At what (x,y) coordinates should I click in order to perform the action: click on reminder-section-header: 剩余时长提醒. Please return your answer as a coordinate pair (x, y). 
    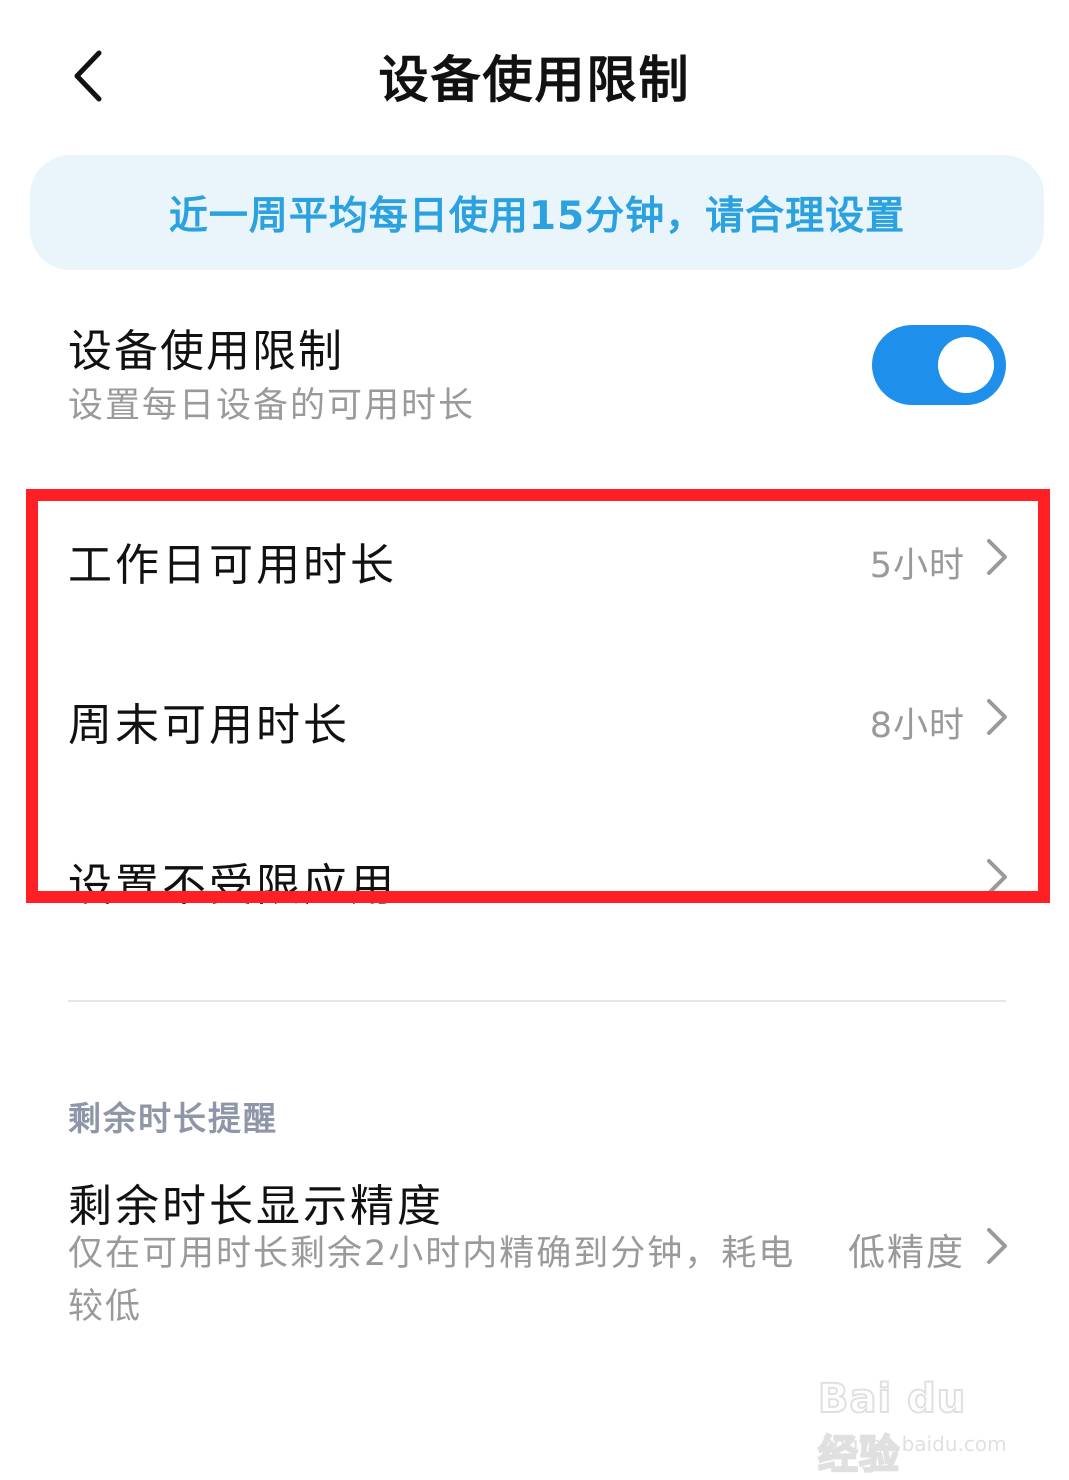
    Looking at the image, I should click on (173, 1118).